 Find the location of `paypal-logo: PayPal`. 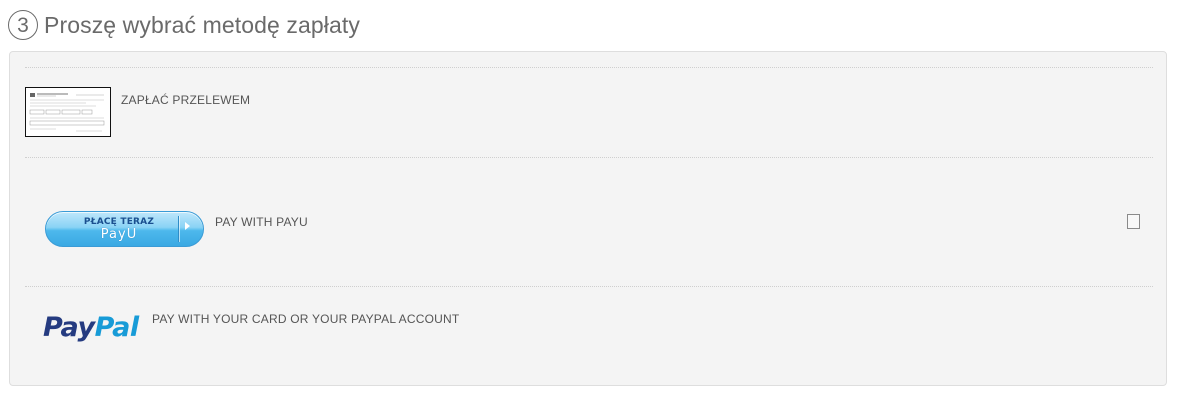

paypal-logo: PayPal is located at coordinates (91, 327).